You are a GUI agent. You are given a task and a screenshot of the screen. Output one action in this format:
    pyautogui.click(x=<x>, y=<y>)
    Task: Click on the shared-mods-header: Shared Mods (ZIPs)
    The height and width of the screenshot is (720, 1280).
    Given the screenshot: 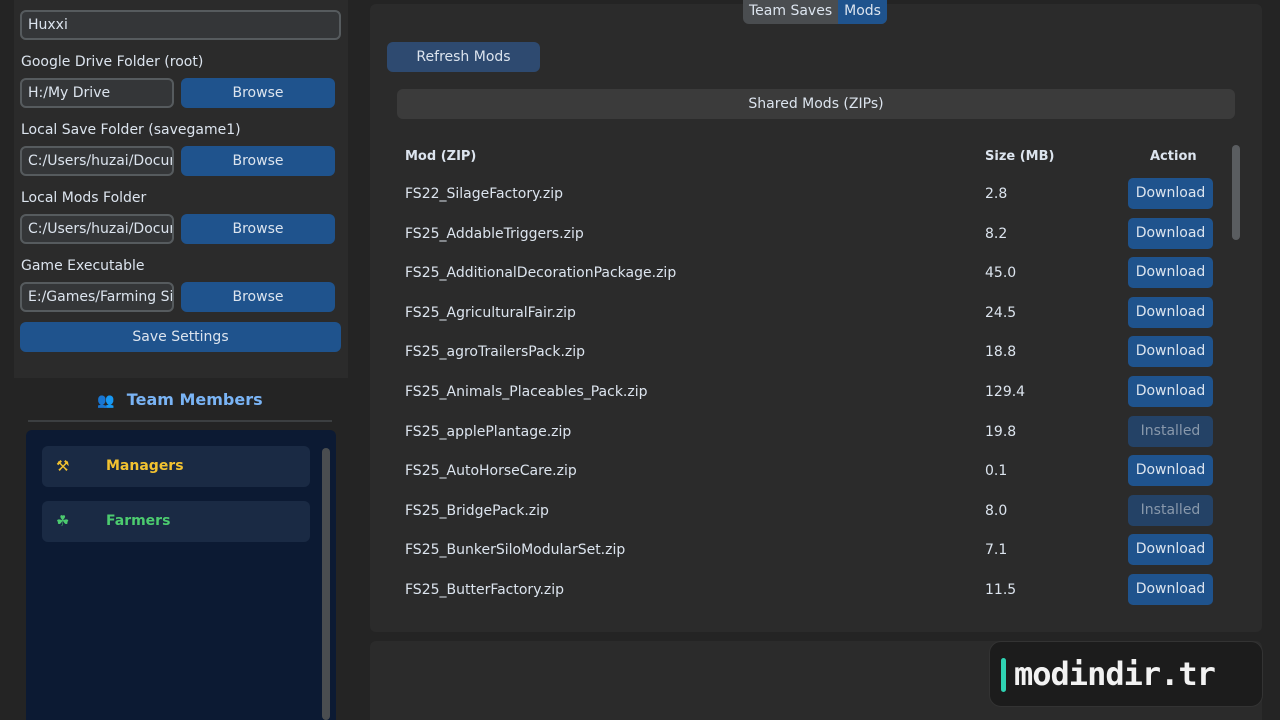 What is the action you would take?
    pyautogui.click(x=816, y=104)
    